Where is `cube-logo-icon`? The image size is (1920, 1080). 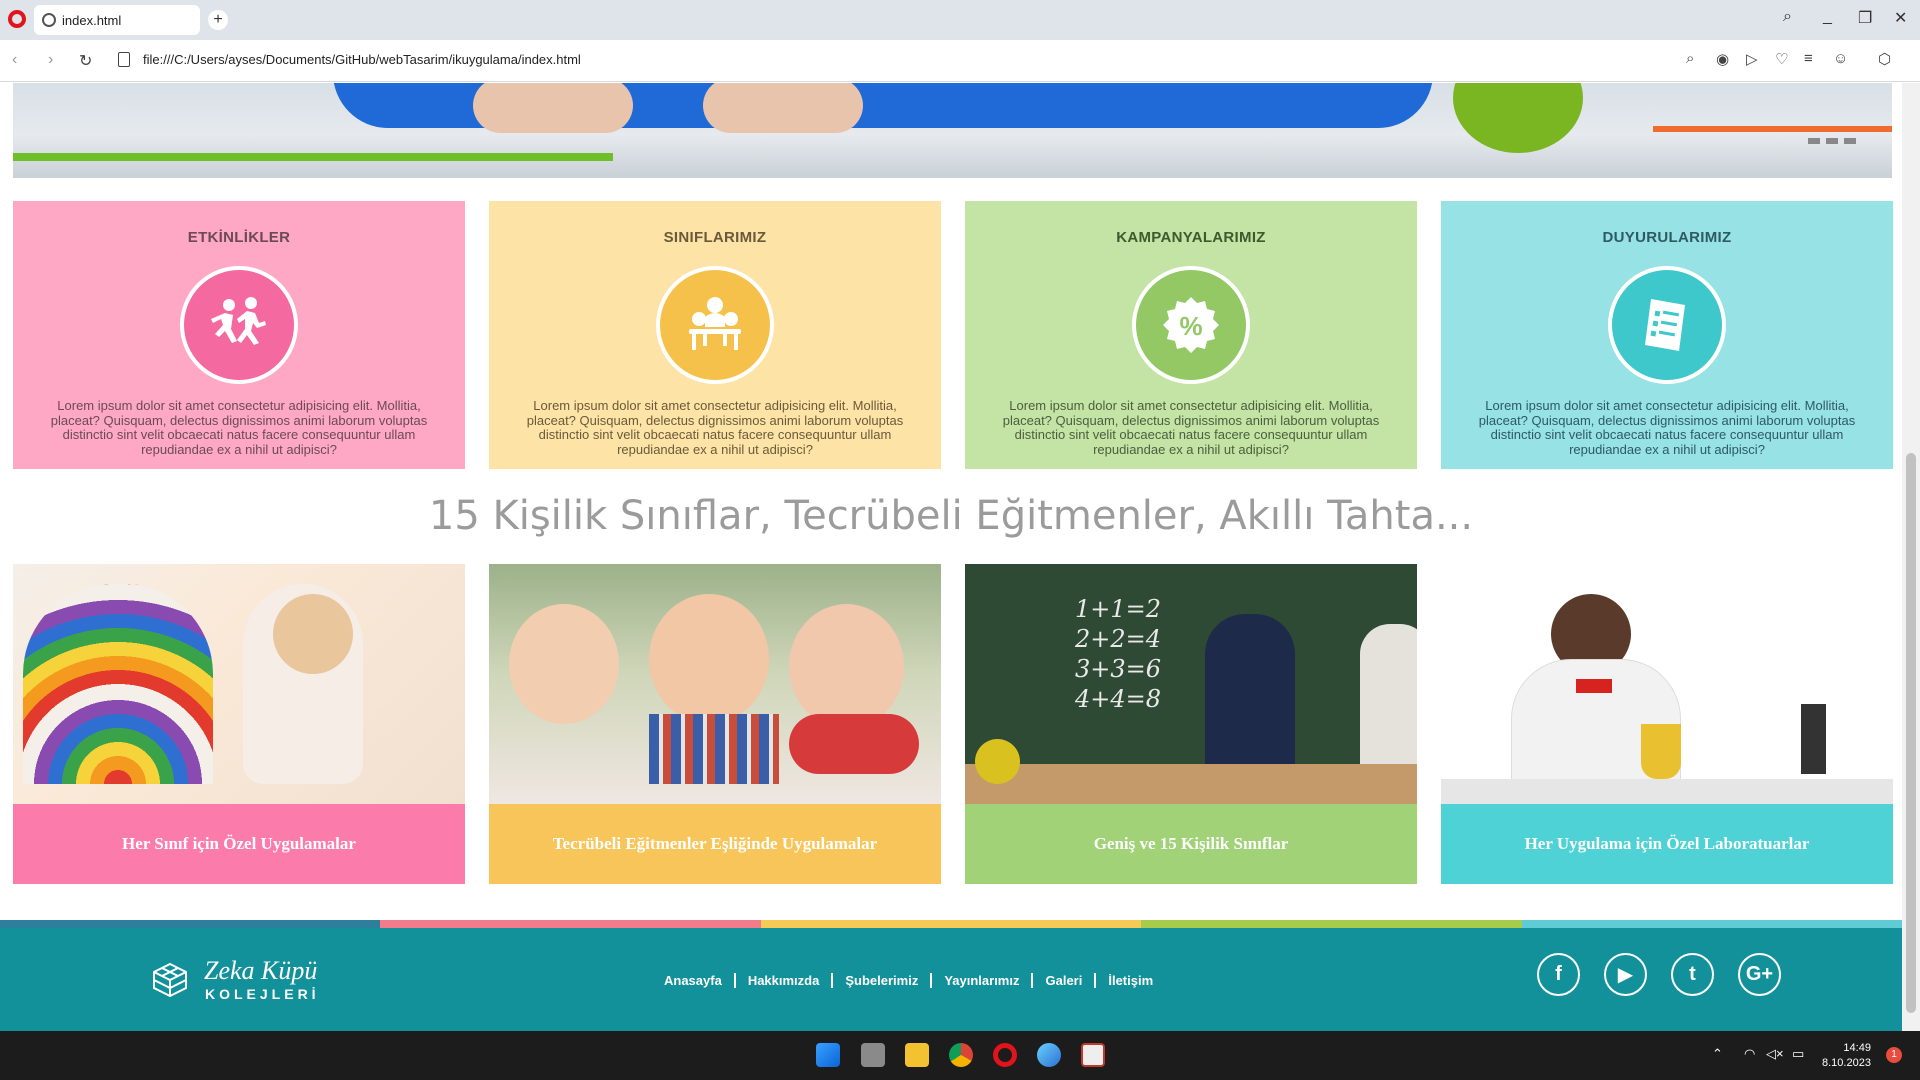
cube-logo-icon is located at coordinates (170, 980).